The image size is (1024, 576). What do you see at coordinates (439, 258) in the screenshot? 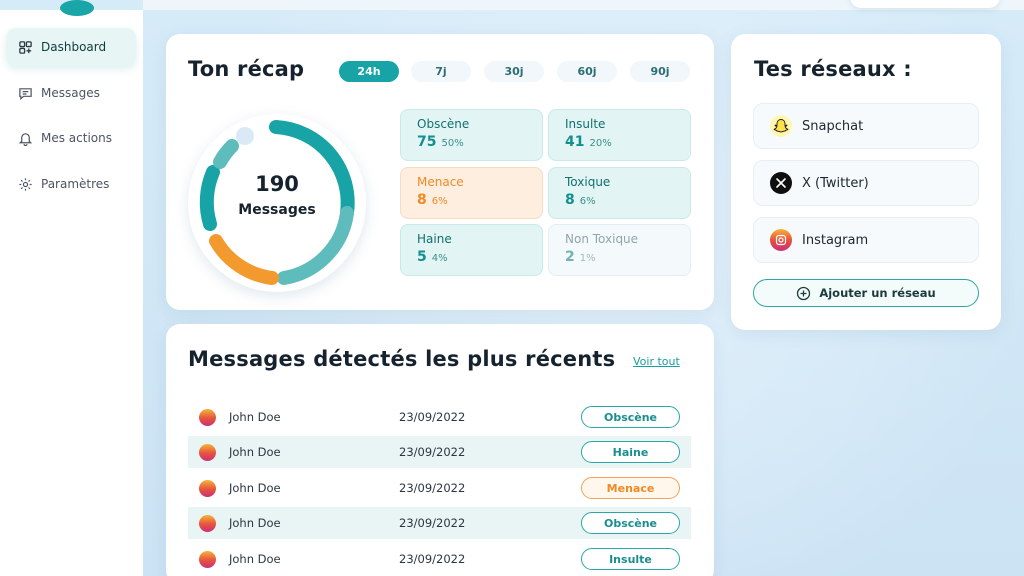
I see `stat-percent: 4%` at bounding box center [439, 258].